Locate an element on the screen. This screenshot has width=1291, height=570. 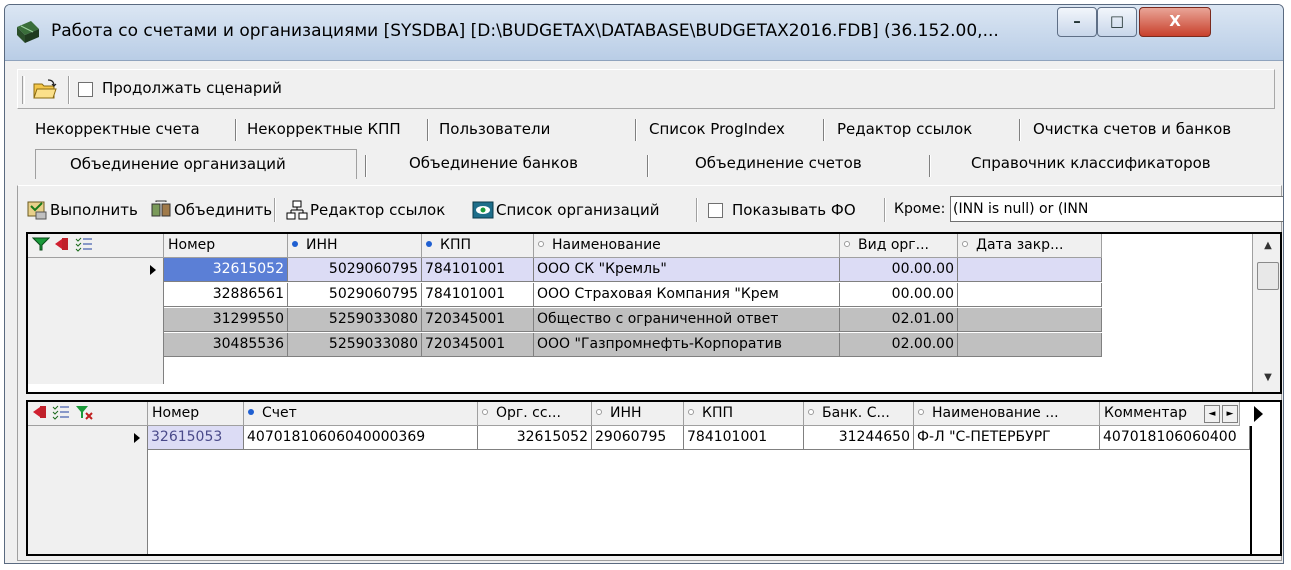
acc-cell-inn: 29060795 is located at coordinates (638, 438).